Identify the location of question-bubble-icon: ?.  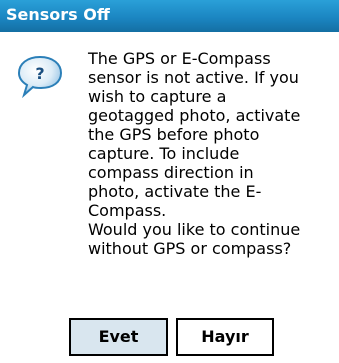
(40, 77).